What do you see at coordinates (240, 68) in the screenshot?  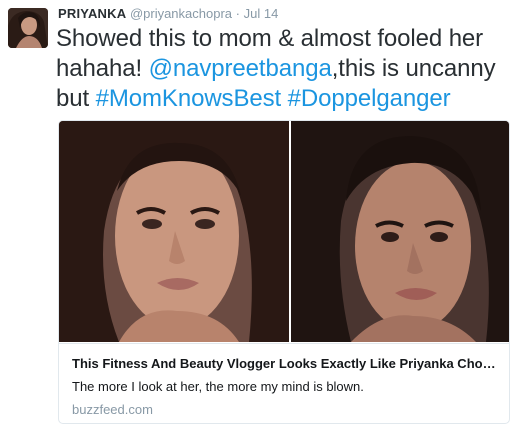 I see `mention-link: @navpreetbanga` at bounding box center [240, 68].